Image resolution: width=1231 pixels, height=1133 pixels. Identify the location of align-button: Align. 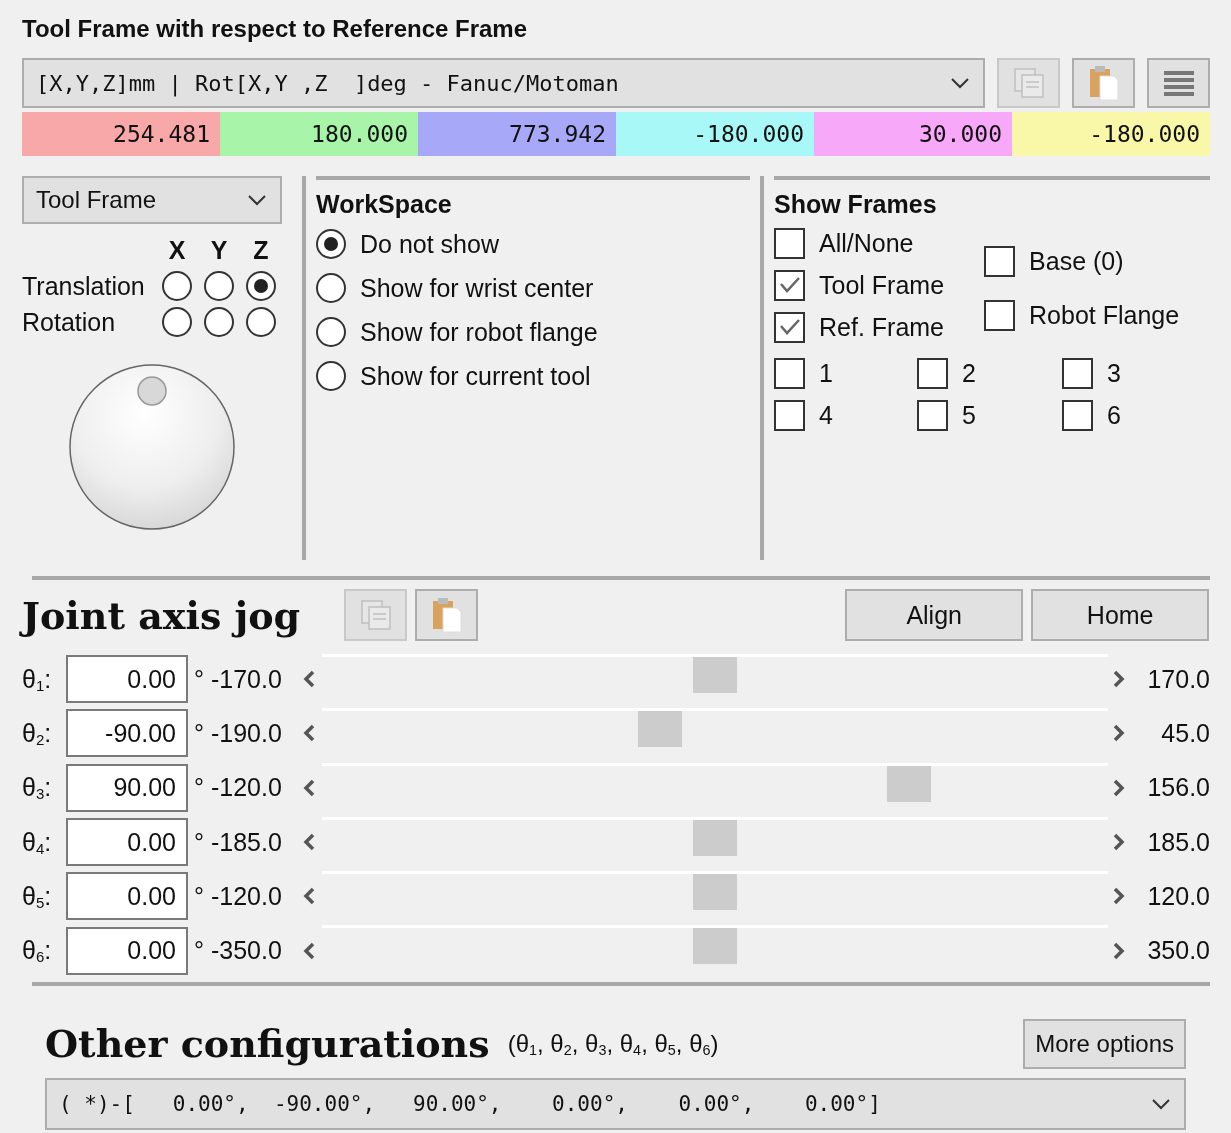
(934, 615).